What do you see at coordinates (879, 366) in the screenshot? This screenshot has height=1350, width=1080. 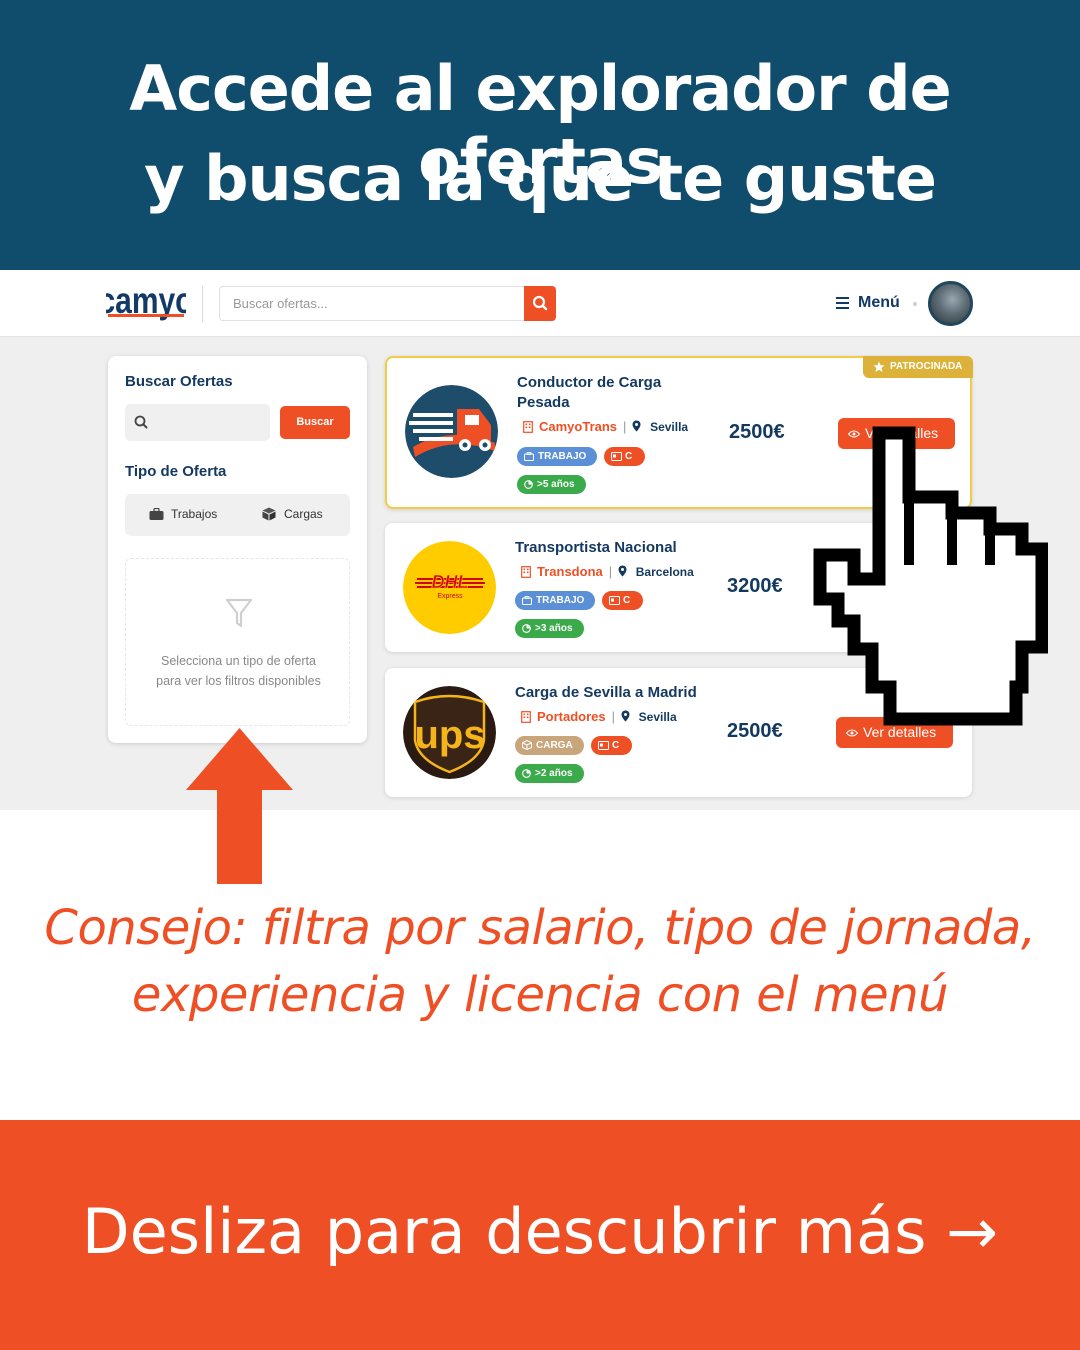 I see `star-icon` at bounding box center [879, 366].